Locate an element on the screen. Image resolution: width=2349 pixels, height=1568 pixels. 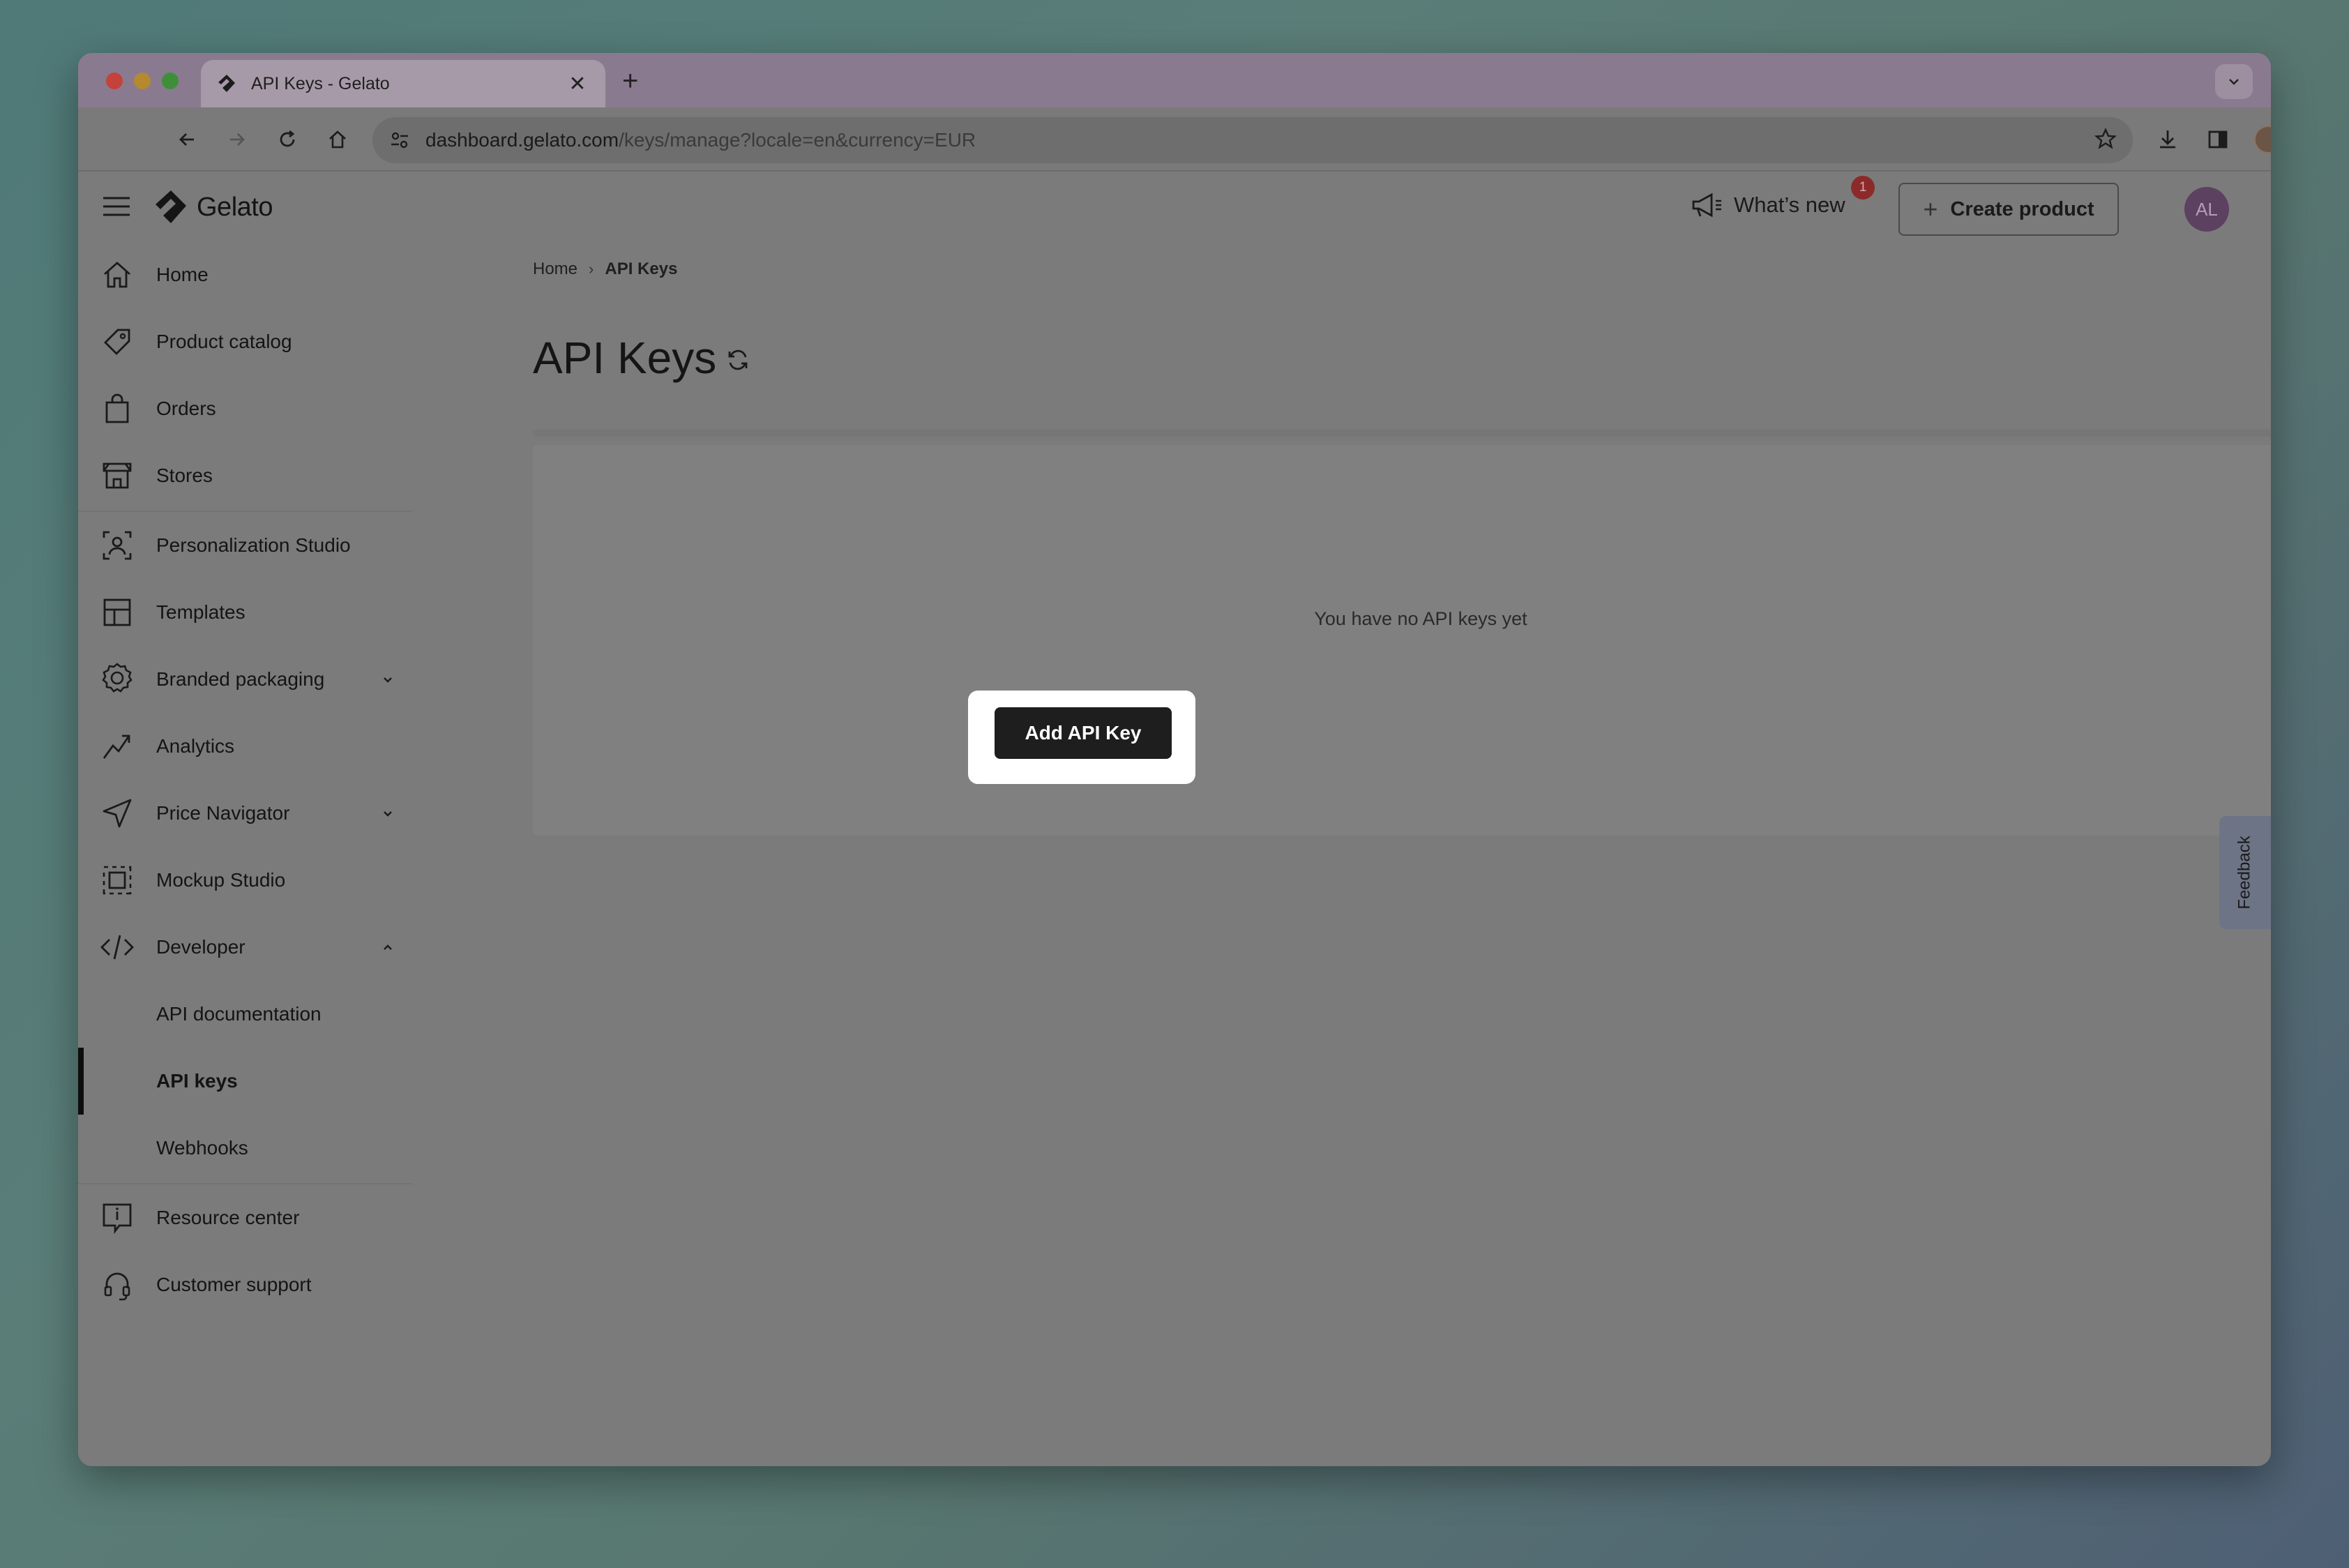
sidebar-item-resource-center: Resource center is located at coordinates (245, 1217).